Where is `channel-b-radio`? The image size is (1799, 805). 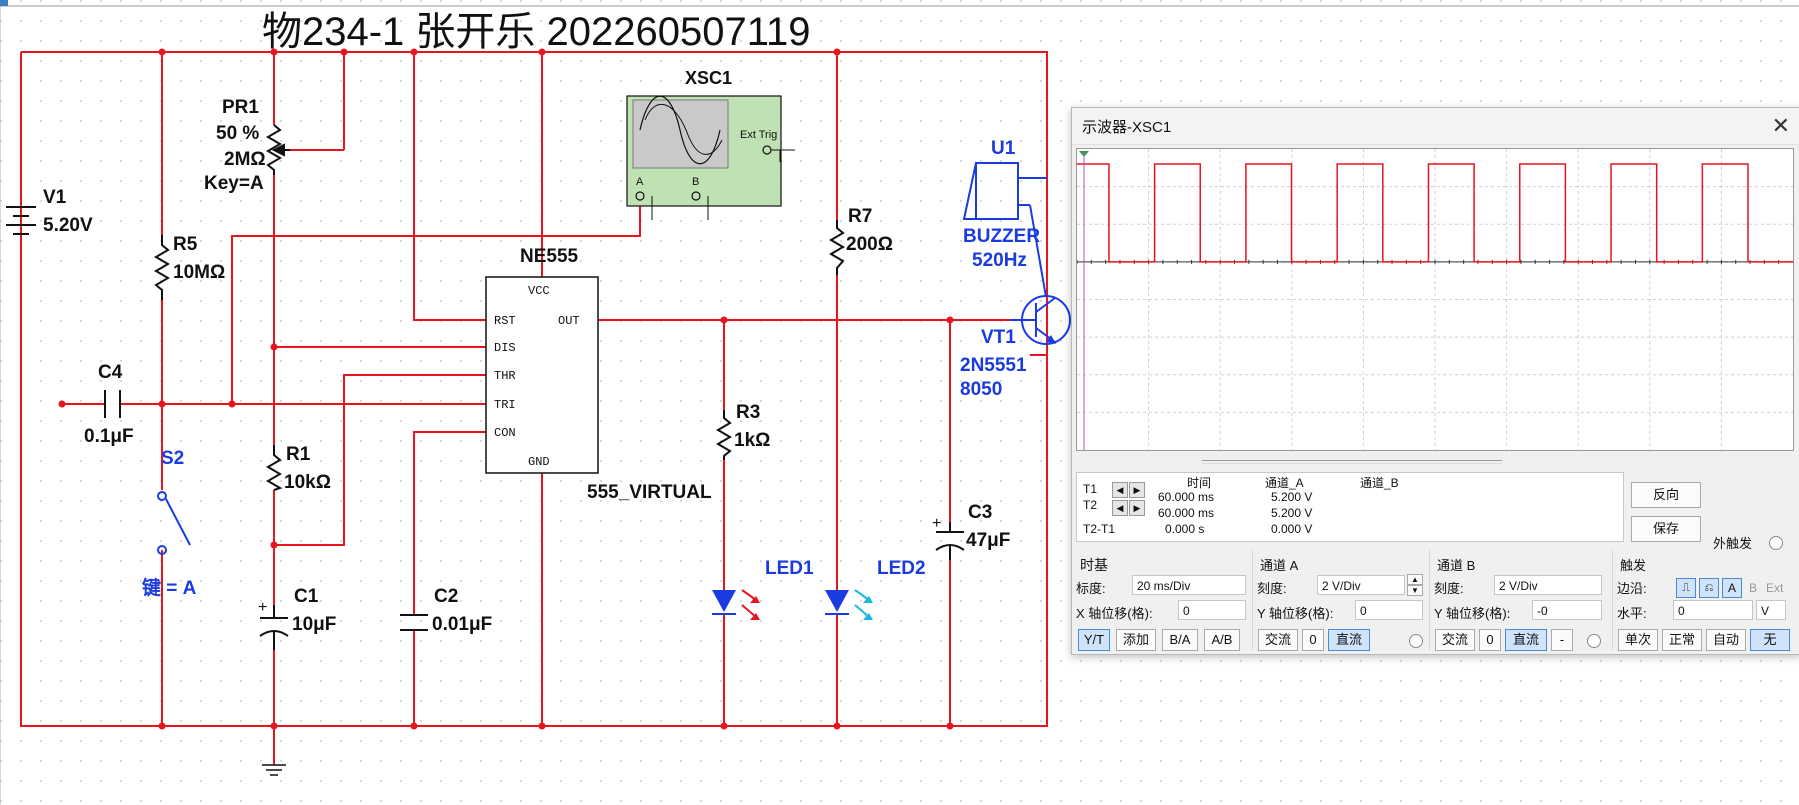 channel-b-radio is located at coordinates (1594, 641).